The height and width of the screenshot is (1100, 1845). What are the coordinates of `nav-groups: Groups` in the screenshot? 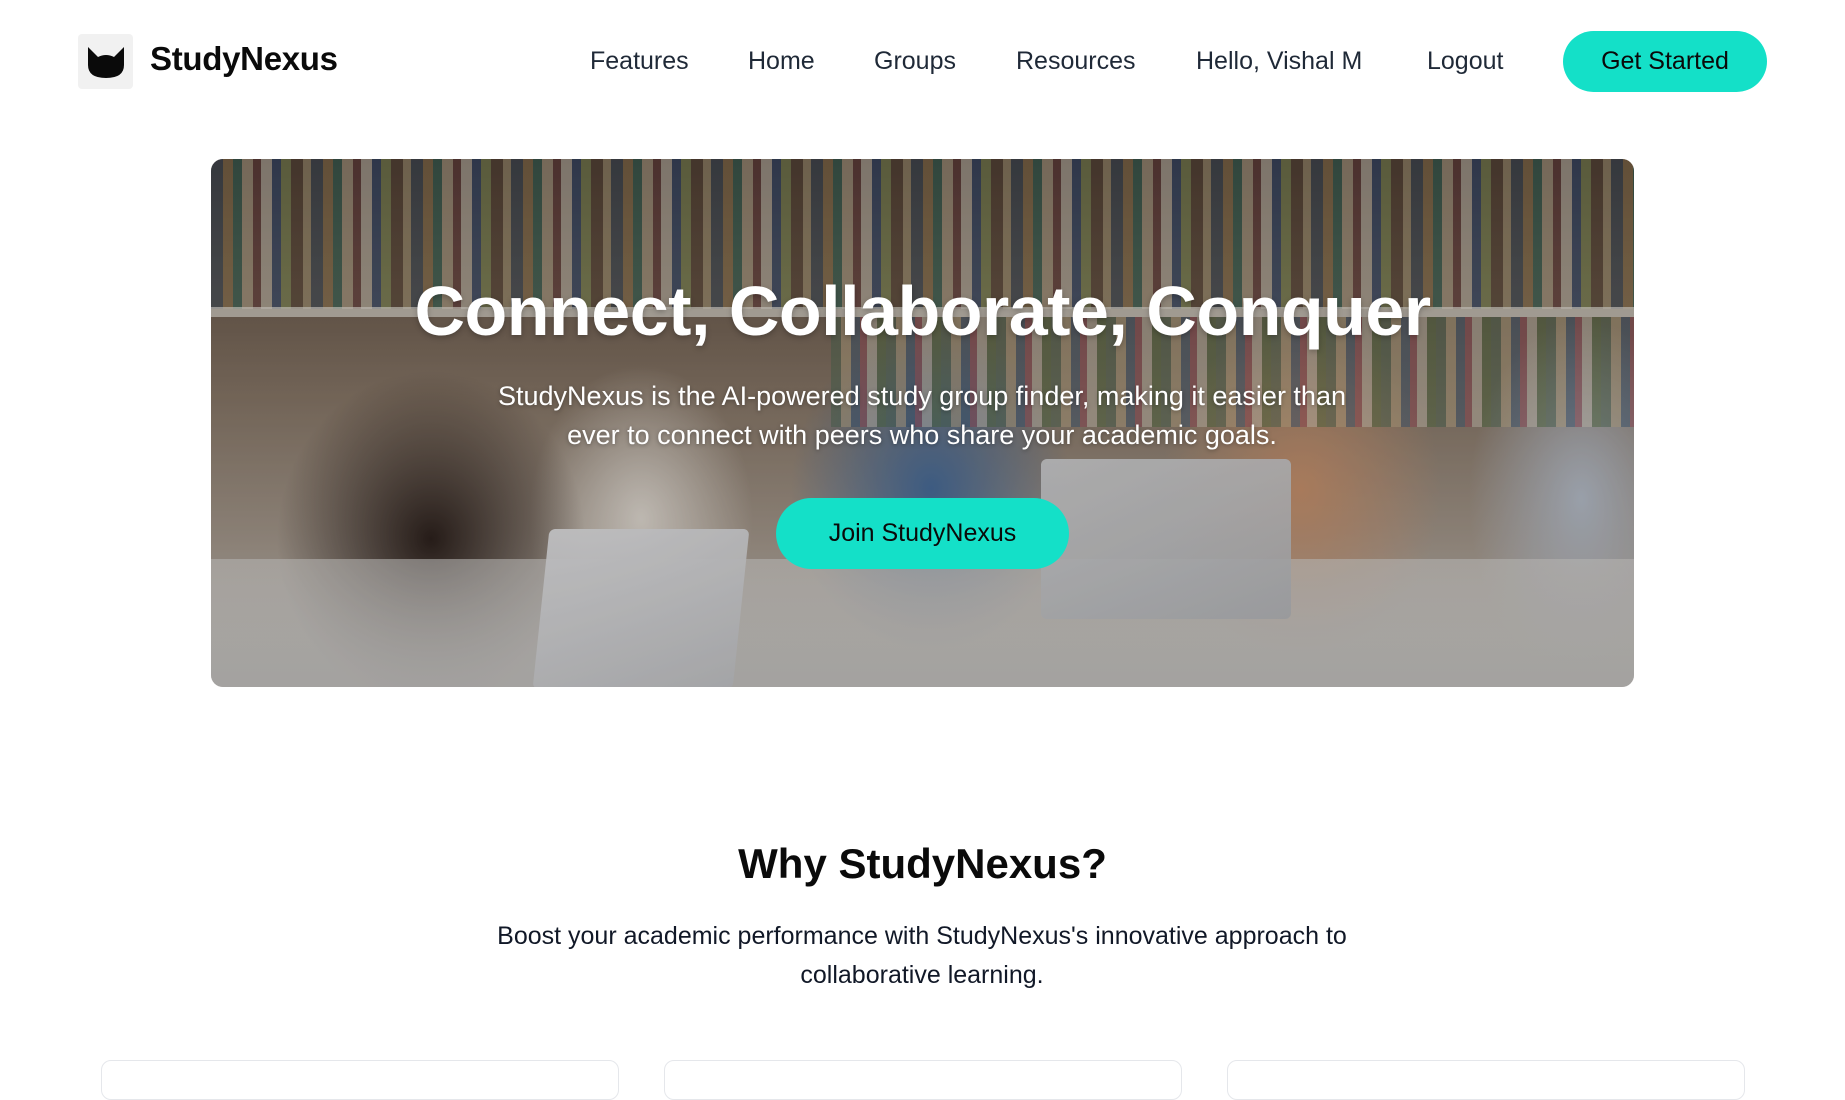 It's located at (915, 61).